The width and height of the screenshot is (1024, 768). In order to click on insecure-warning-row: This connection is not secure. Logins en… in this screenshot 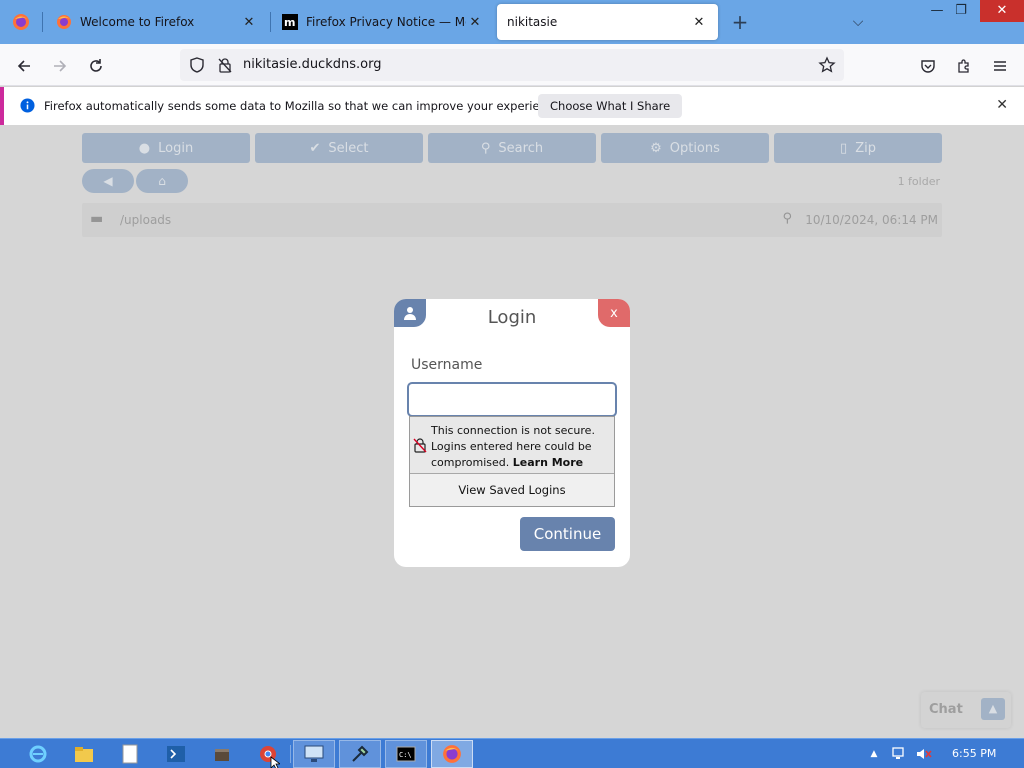, I will do `click(512, 445)`.